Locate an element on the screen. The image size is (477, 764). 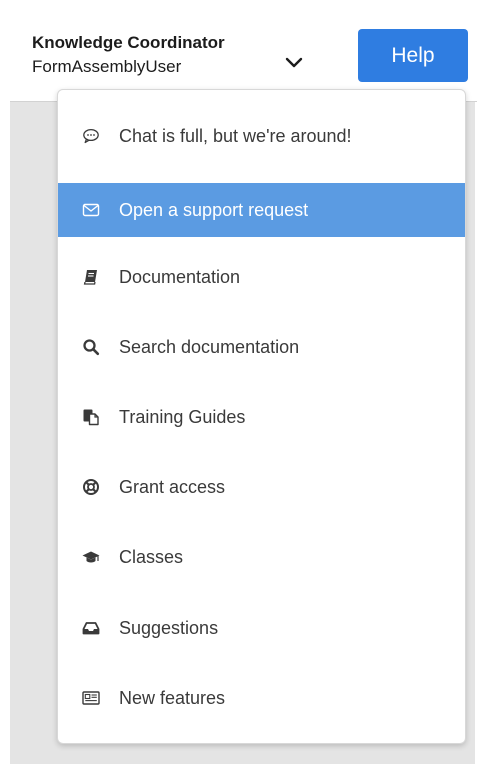
user-name: Knowledge Coordinator is located at coordinates (128, 42).